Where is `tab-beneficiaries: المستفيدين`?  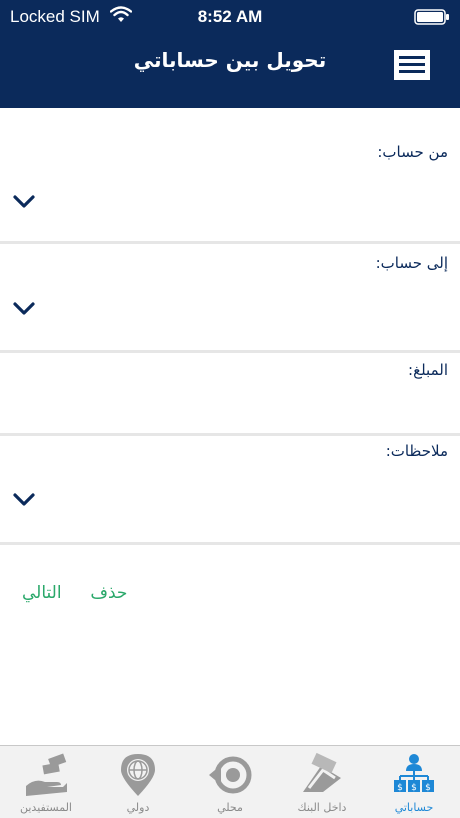
tab-beneficiaries: المستفيدين is located at coordinates (46, 782).